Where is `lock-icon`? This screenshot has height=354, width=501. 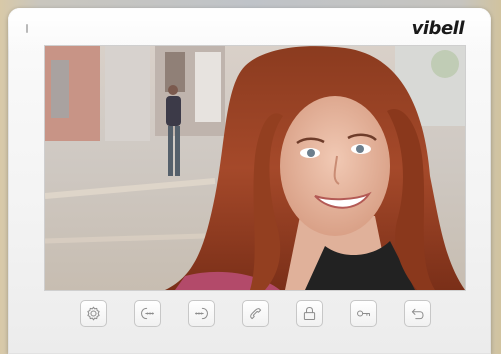 lock-icon is located at coordinates (309, 313).